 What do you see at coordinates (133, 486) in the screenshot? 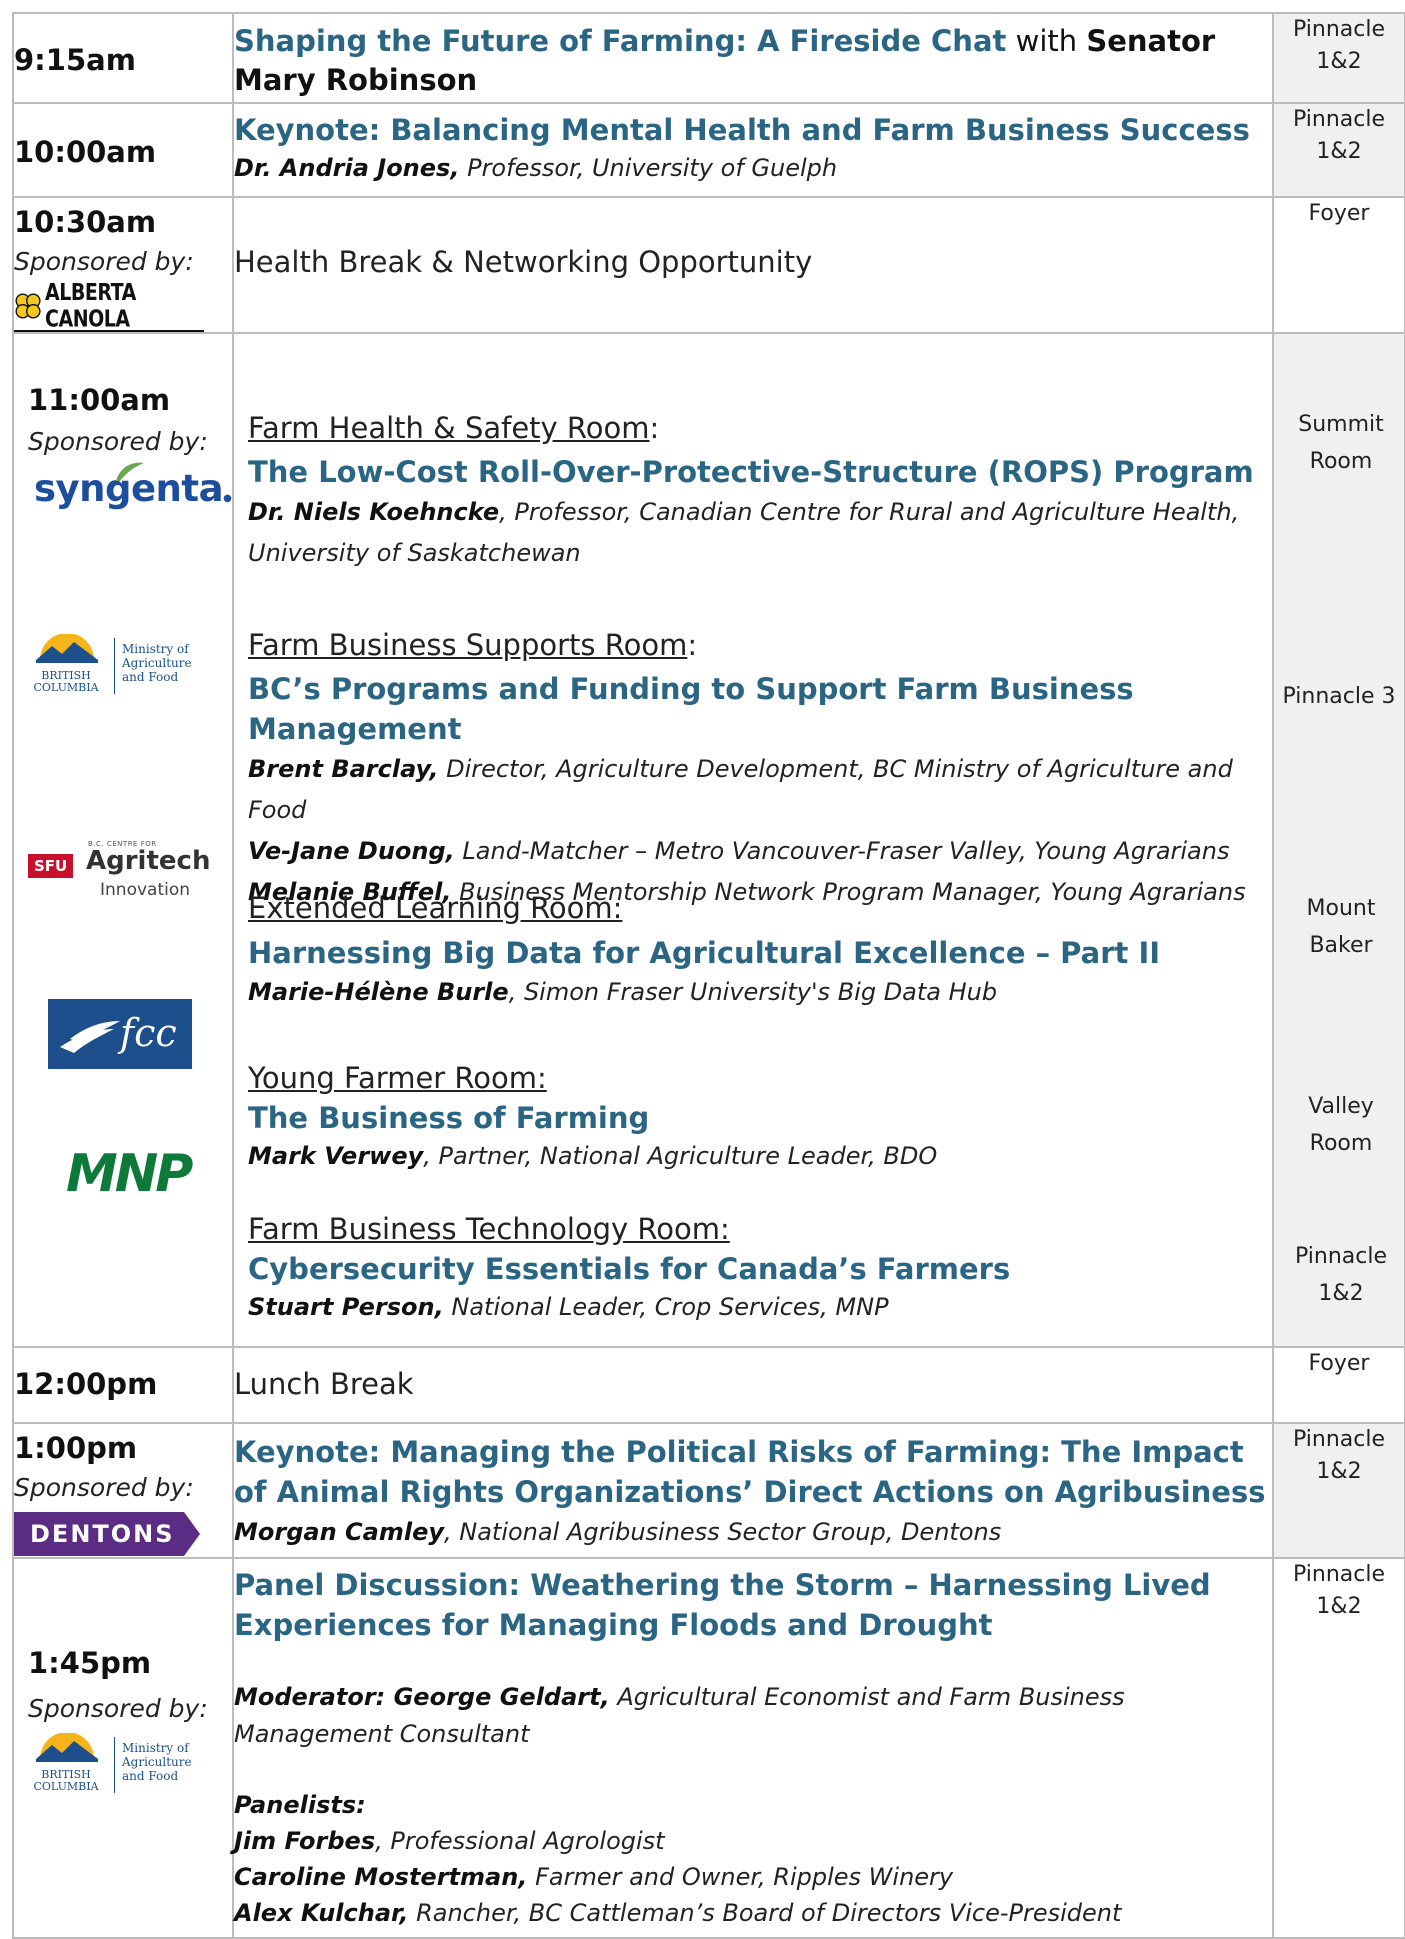
I see `syngenta-logo: syngenta●` at bounding box center [133, 486].